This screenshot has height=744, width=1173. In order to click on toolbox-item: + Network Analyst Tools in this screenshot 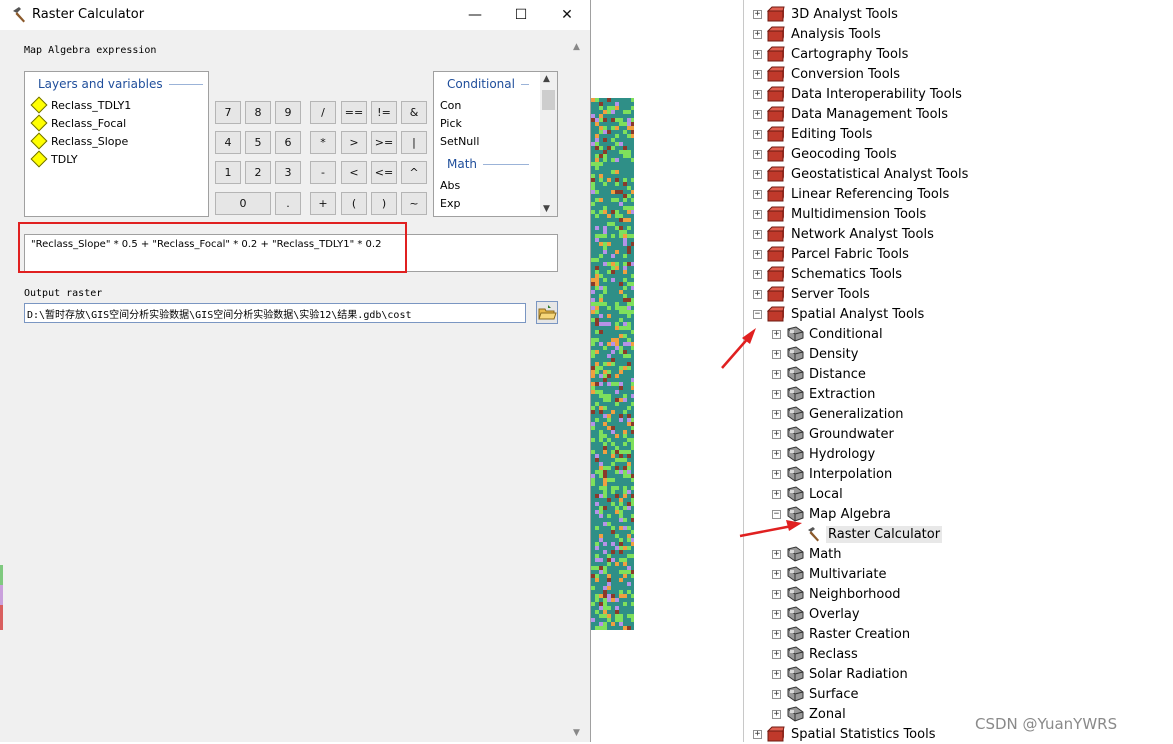, I will do `click(844, 234)`.